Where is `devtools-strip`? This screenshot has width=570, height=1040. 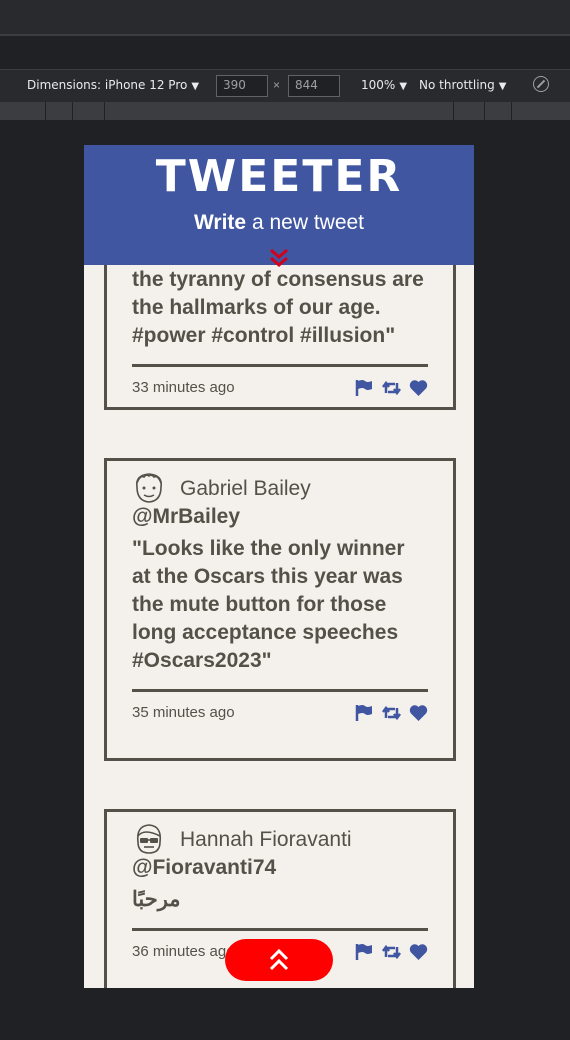 devtools-strip is located at coordinates (285, 54).